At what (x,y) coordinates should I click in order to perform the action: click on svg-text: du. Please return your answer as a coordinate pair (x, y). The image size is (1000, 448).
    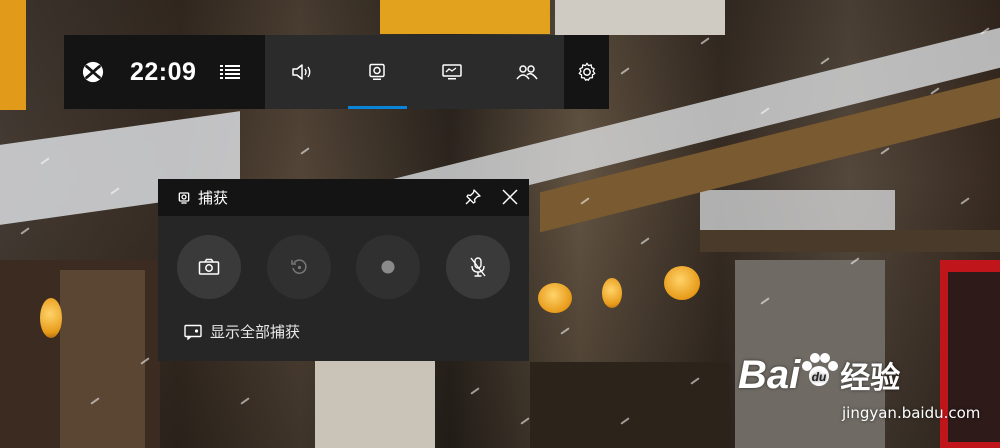
    Looking at the image, I should click on (819, 377).